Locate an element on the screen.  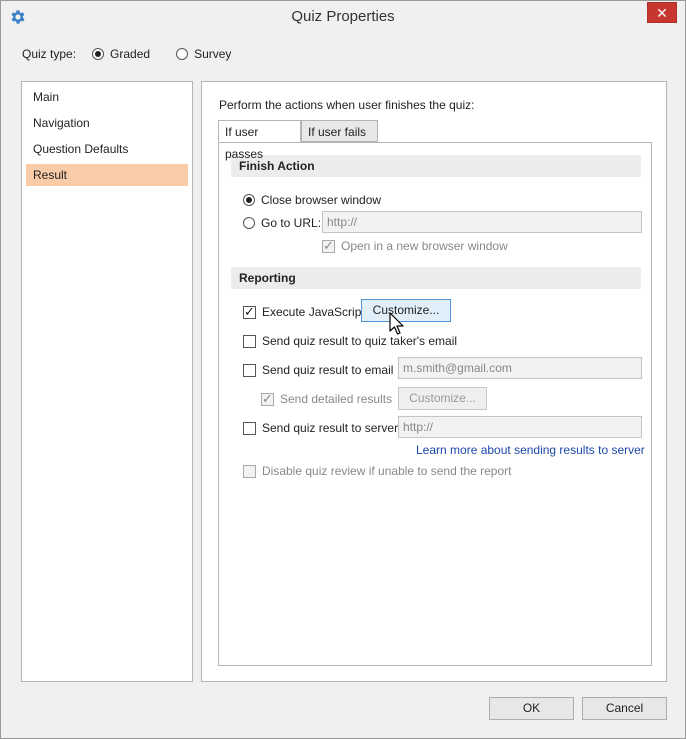
disable-review-checkbox is located at coordinates (249, 471).